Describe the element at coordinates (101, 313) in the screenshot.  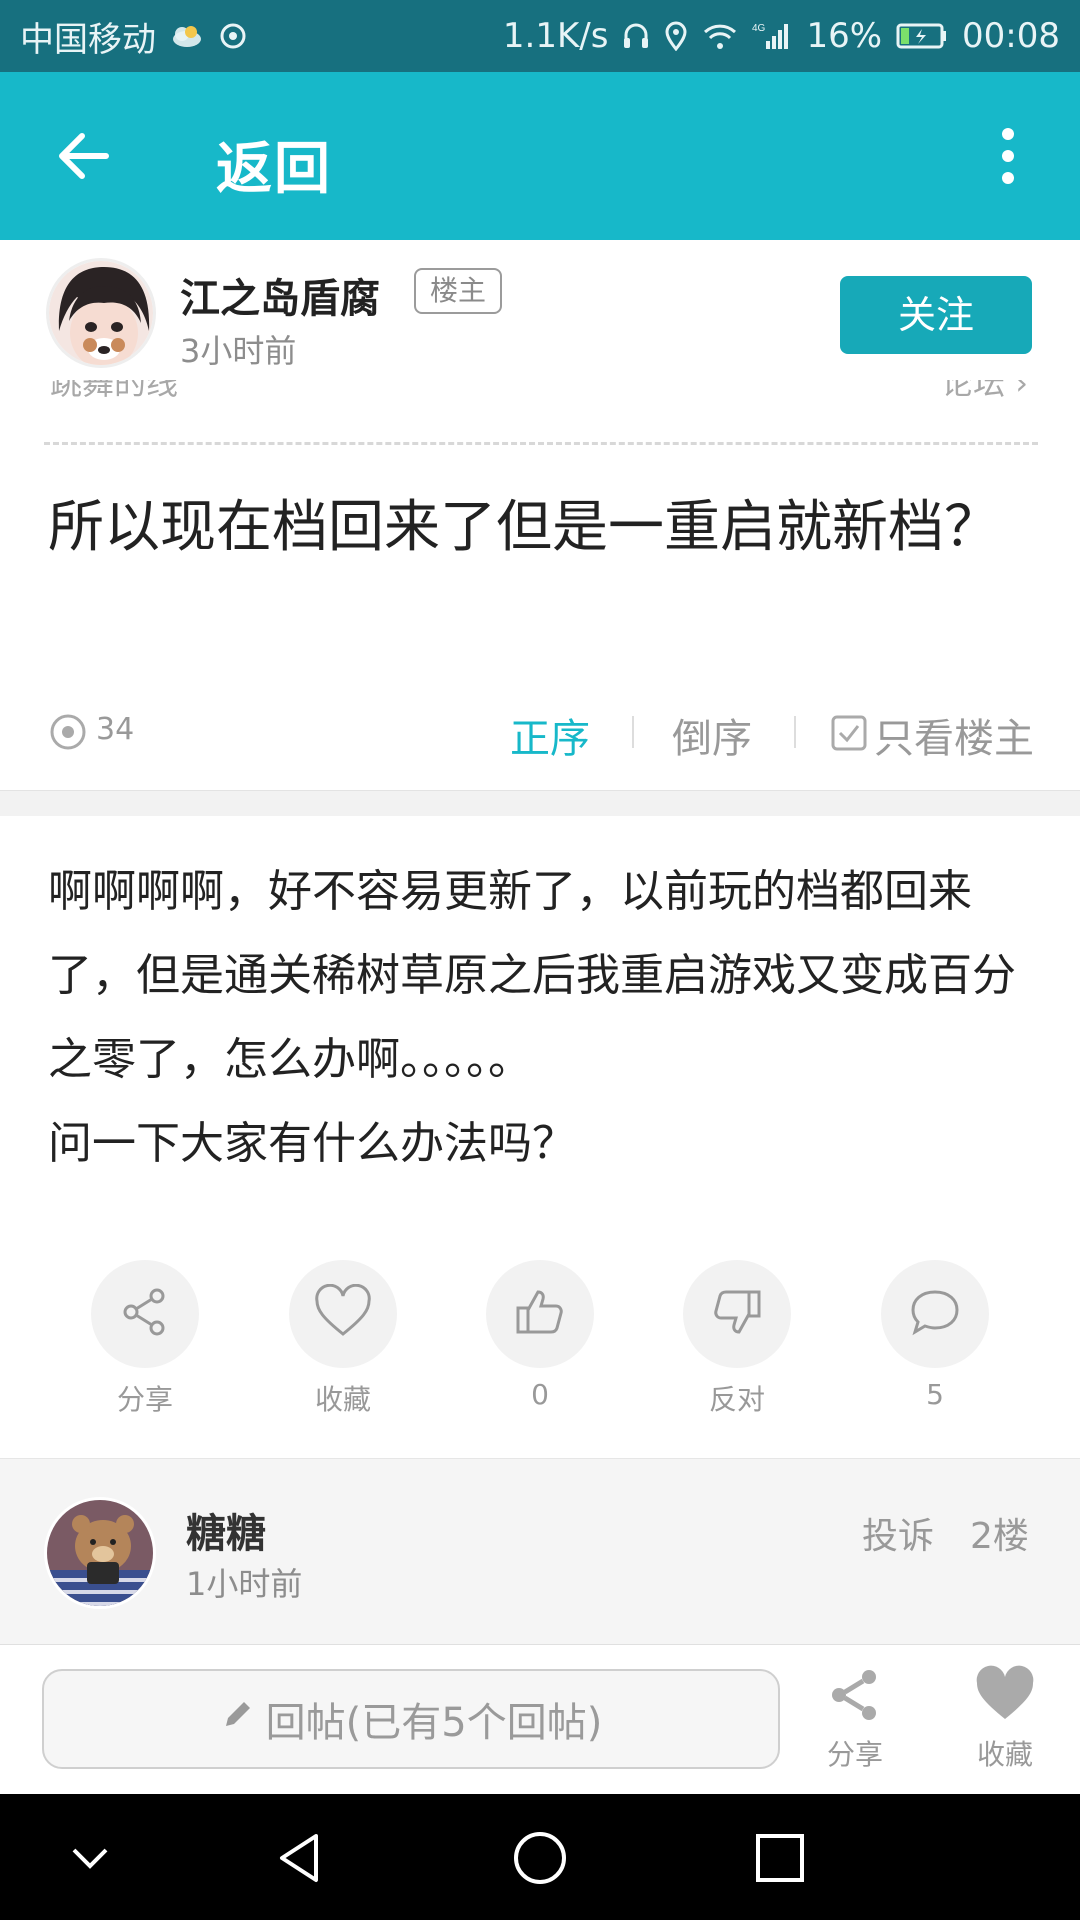
I see `author-avatar` at that location.